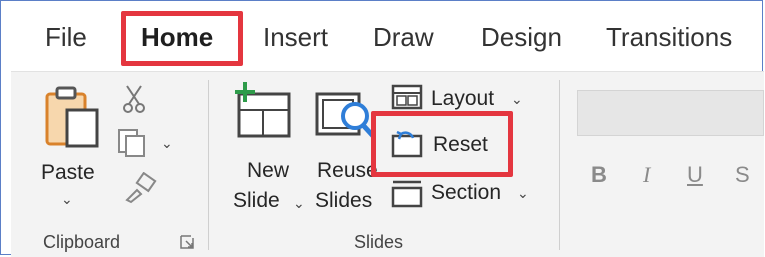 The image size is (765, 257). Describe the element at coordinates (131, 143) in the screenshot. I see `copy-icon` at that location.